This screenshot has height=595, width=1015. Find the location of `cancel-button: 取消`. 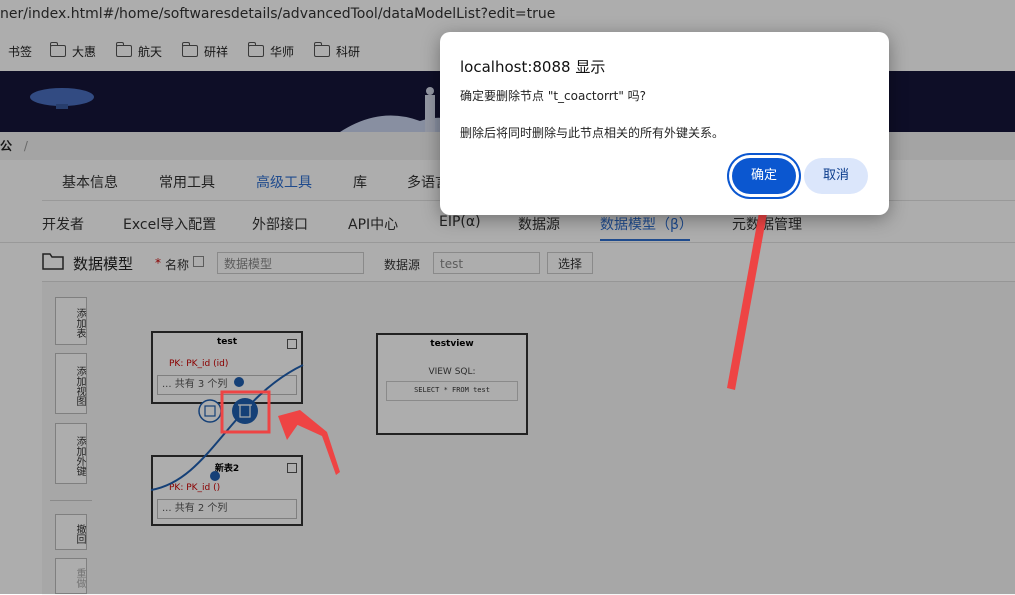

cancel-button: 取消 is located at coordinates (836, 176).